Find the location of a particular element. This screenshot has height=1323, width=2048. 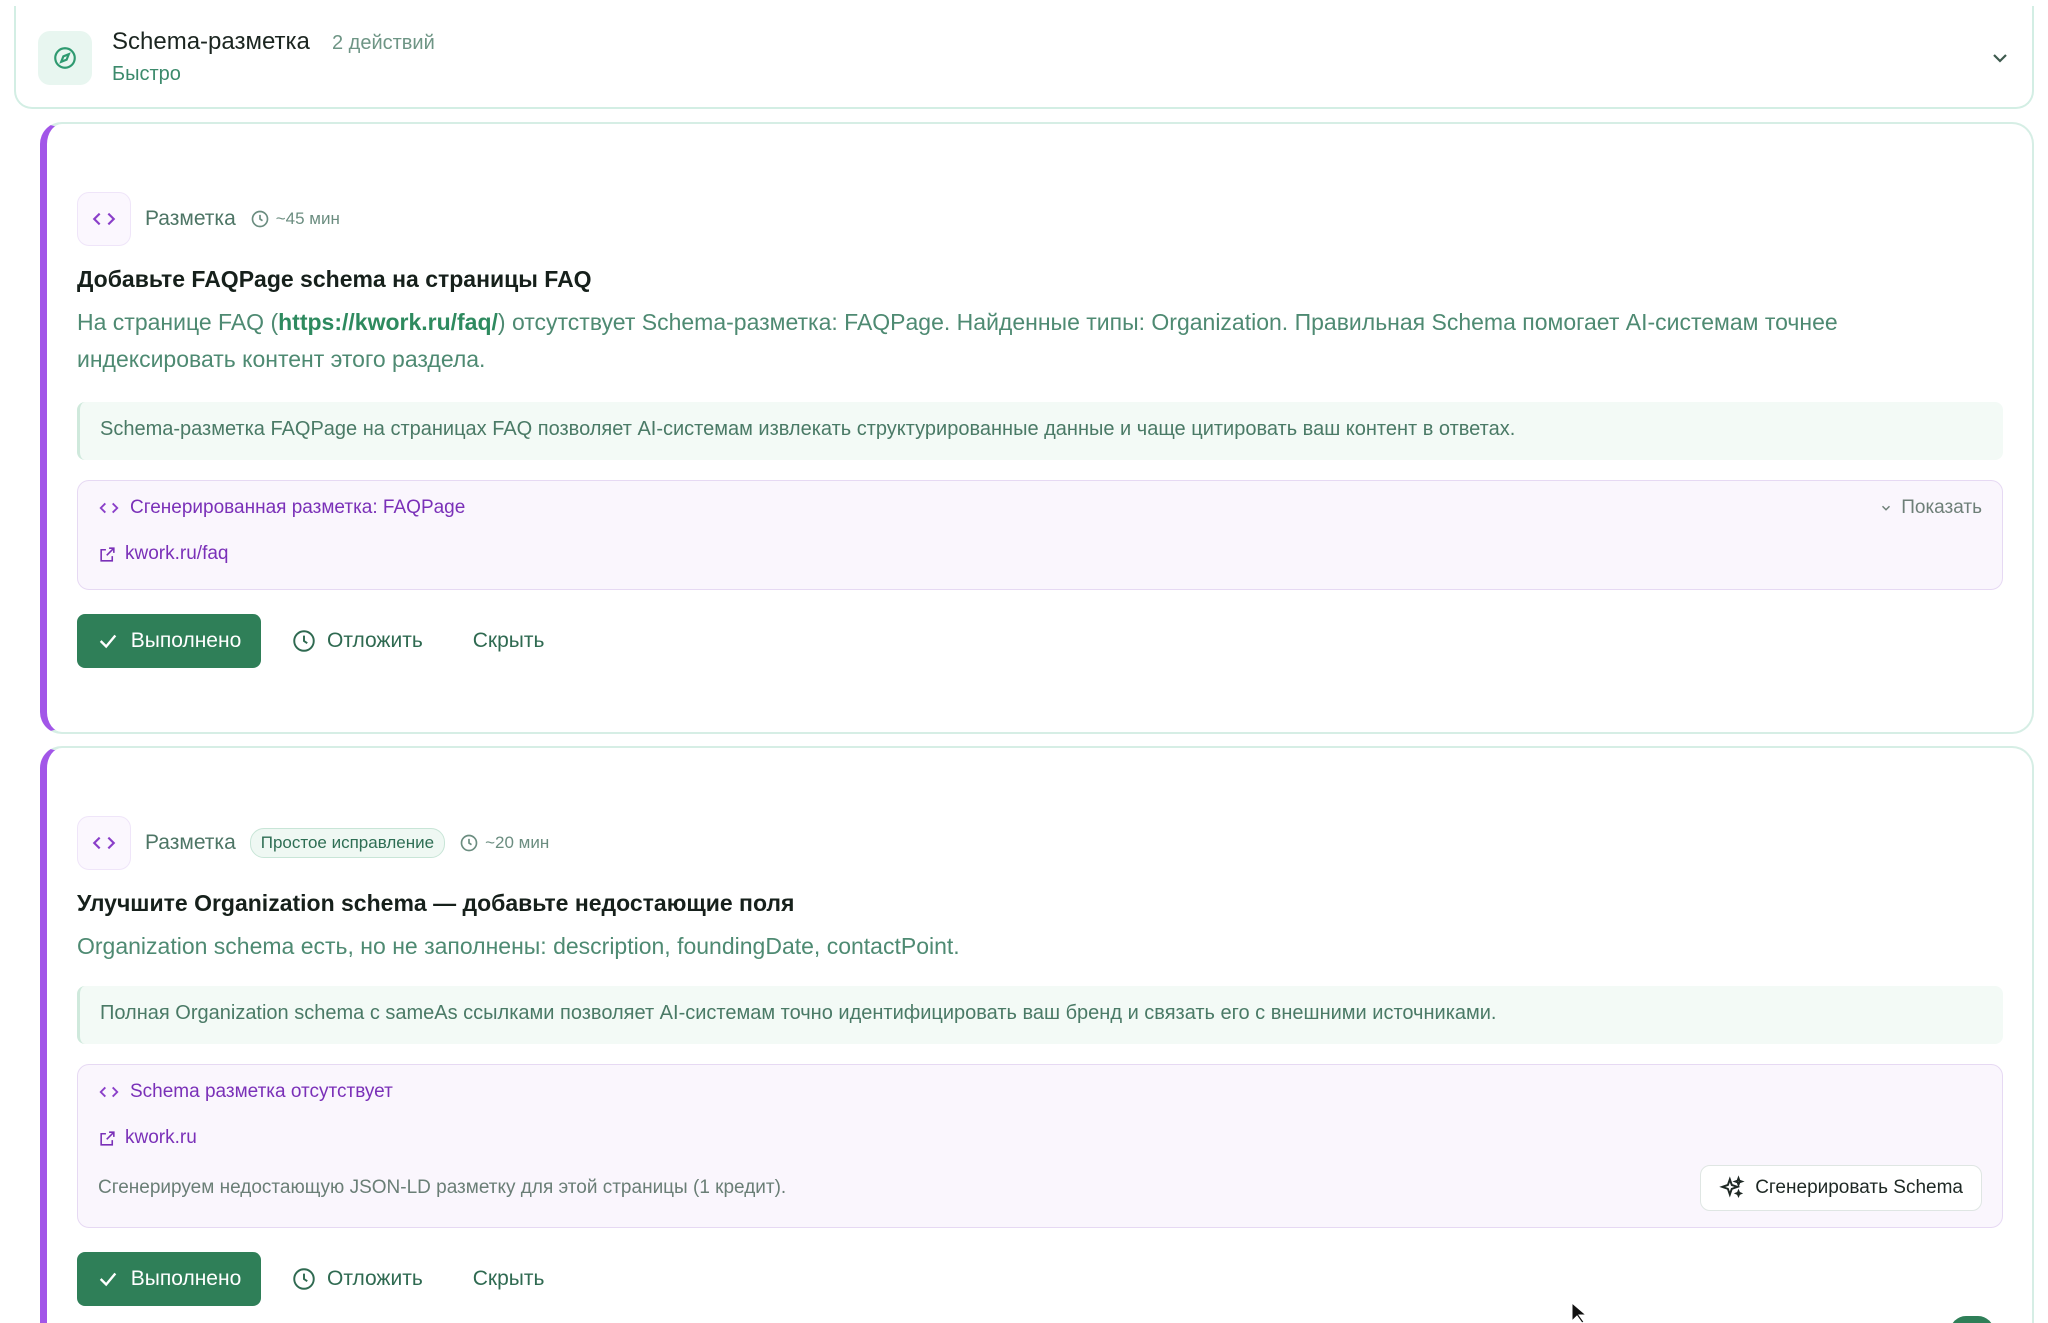

show-label: Показать is located at coordinates (1941, 507).